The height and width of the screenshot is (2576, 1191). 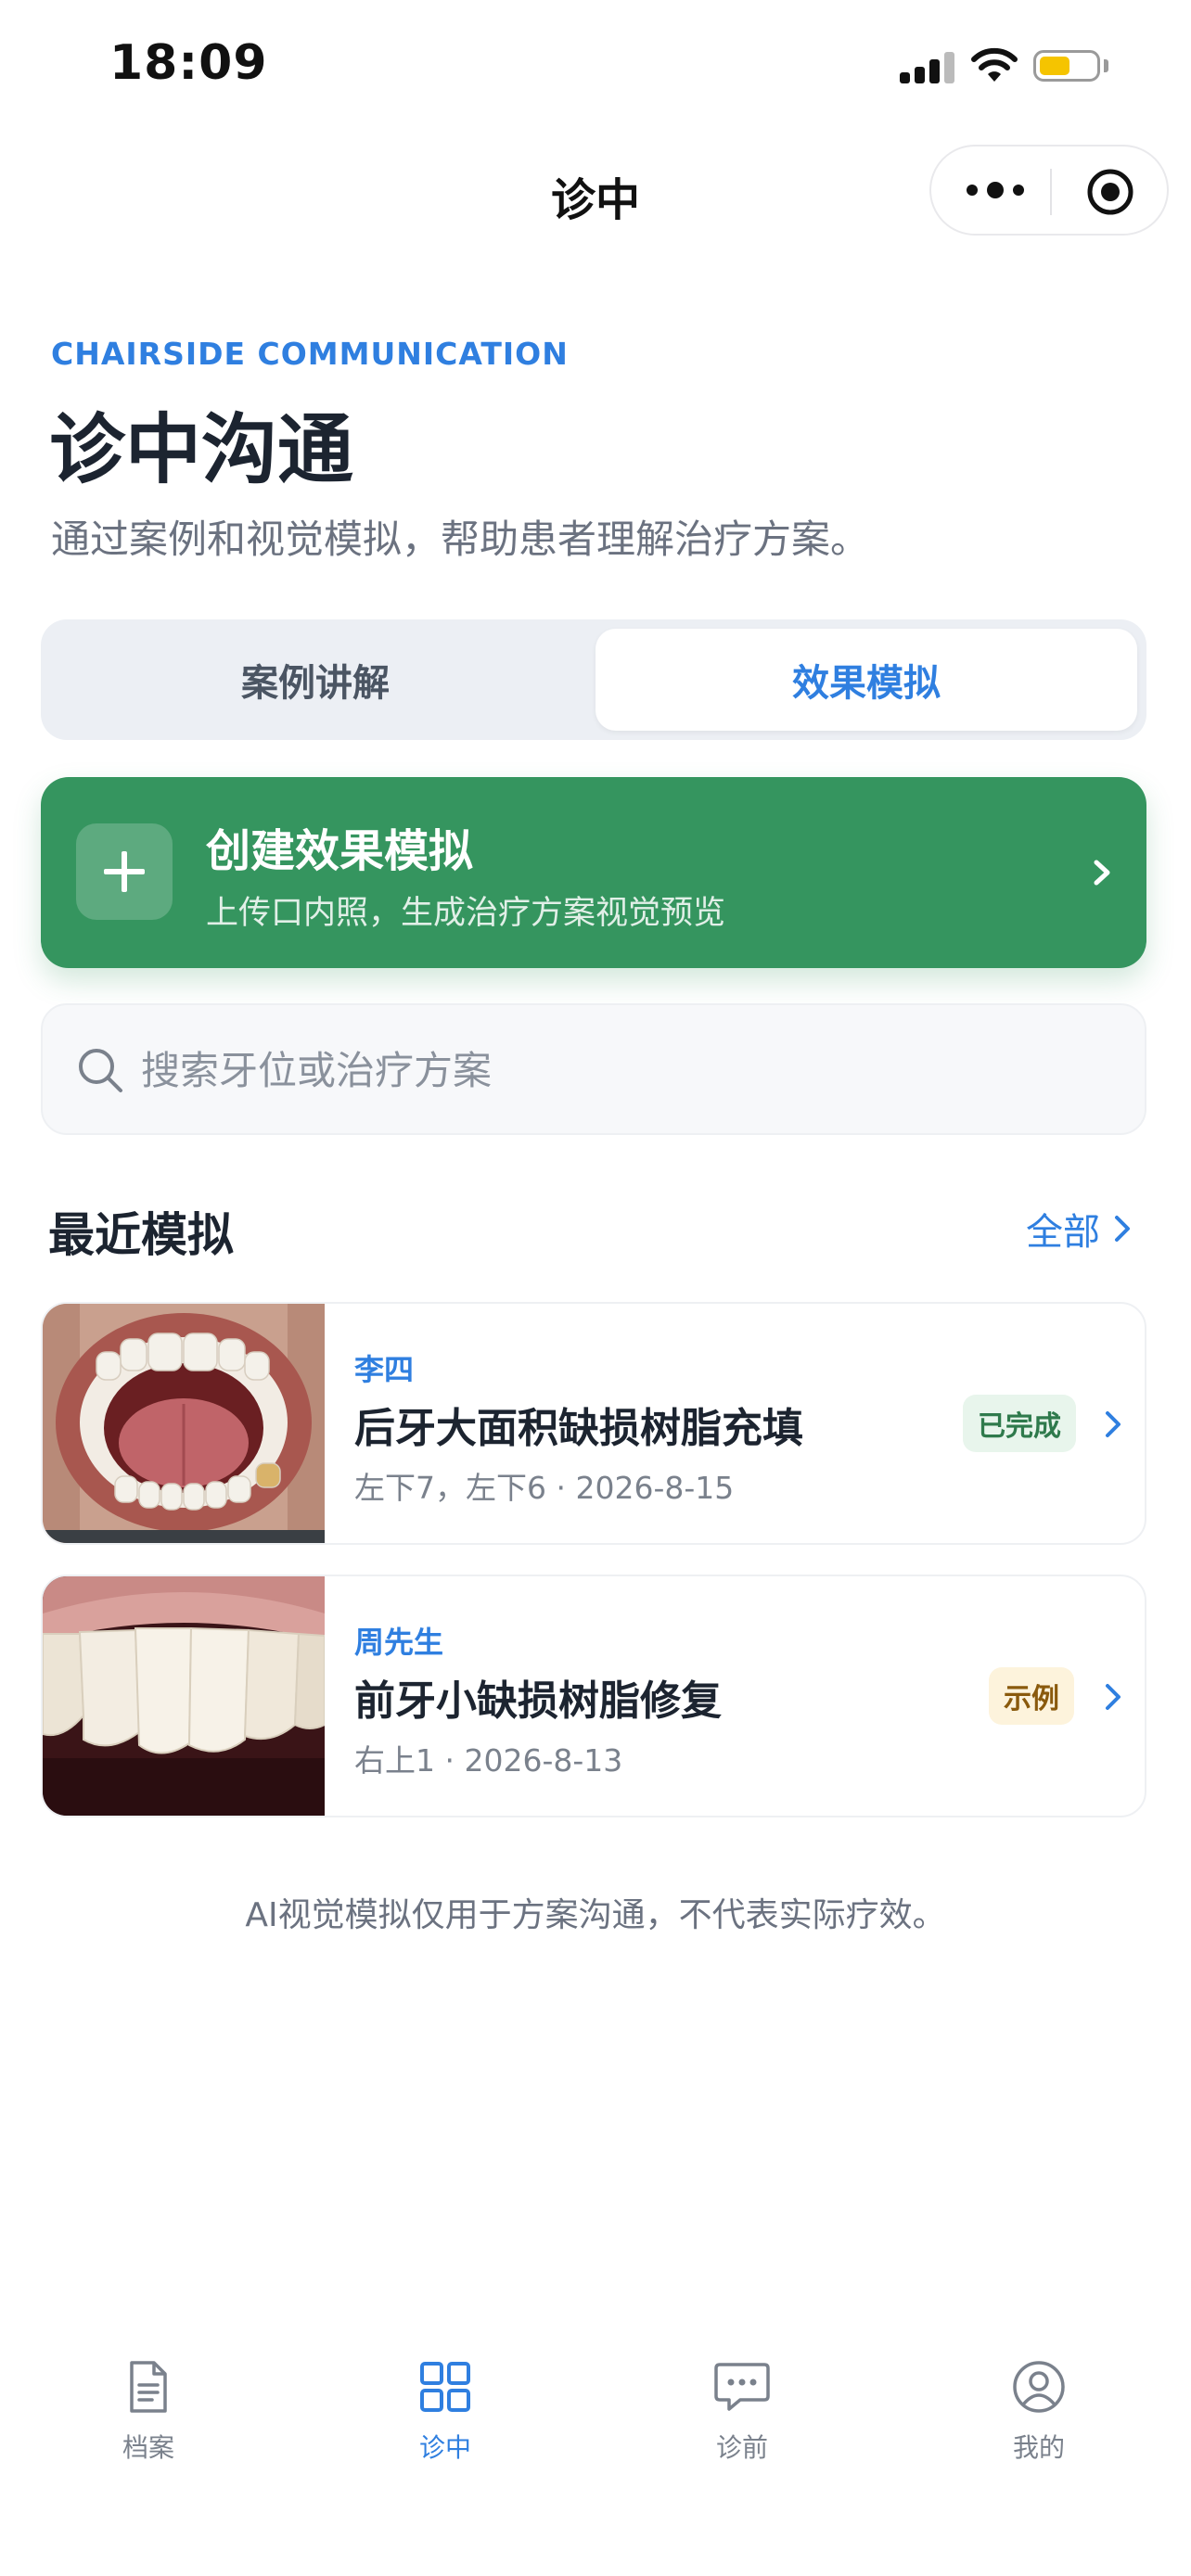 I want to click on tab-profile: 我的, so click(x=1039, y=2412).